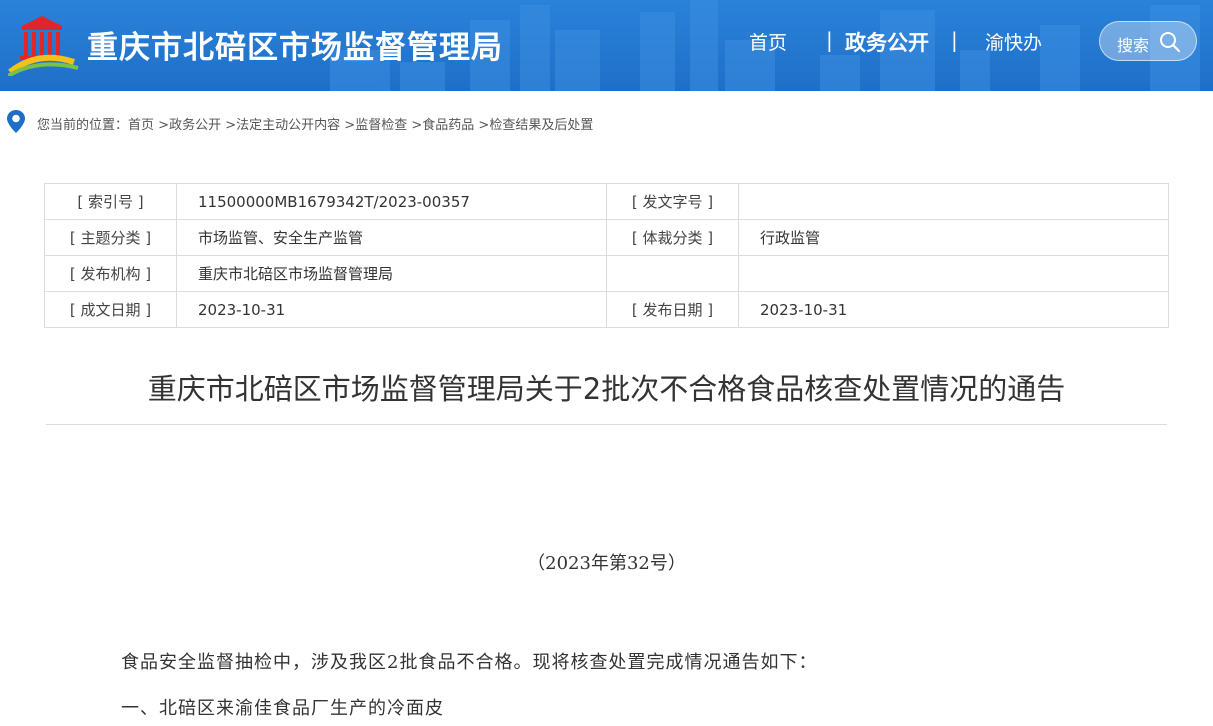 Image resolution: width=1213 pixels, height=726 pixels. What do you see at coordinates (110, 309) in the screenshot?
I see `created-date-label: [ 成文日期 ]` at bounding box center [110, 309].